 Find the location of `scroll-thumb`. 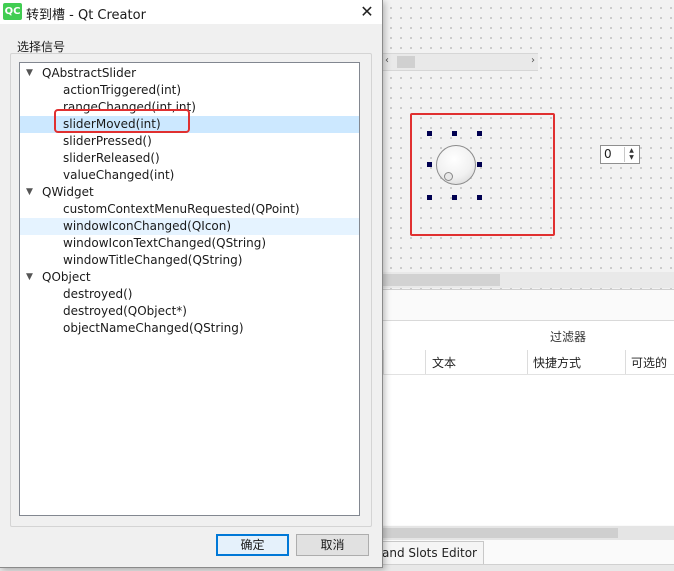

scroll-thumb is located at coordinates (406, 62).